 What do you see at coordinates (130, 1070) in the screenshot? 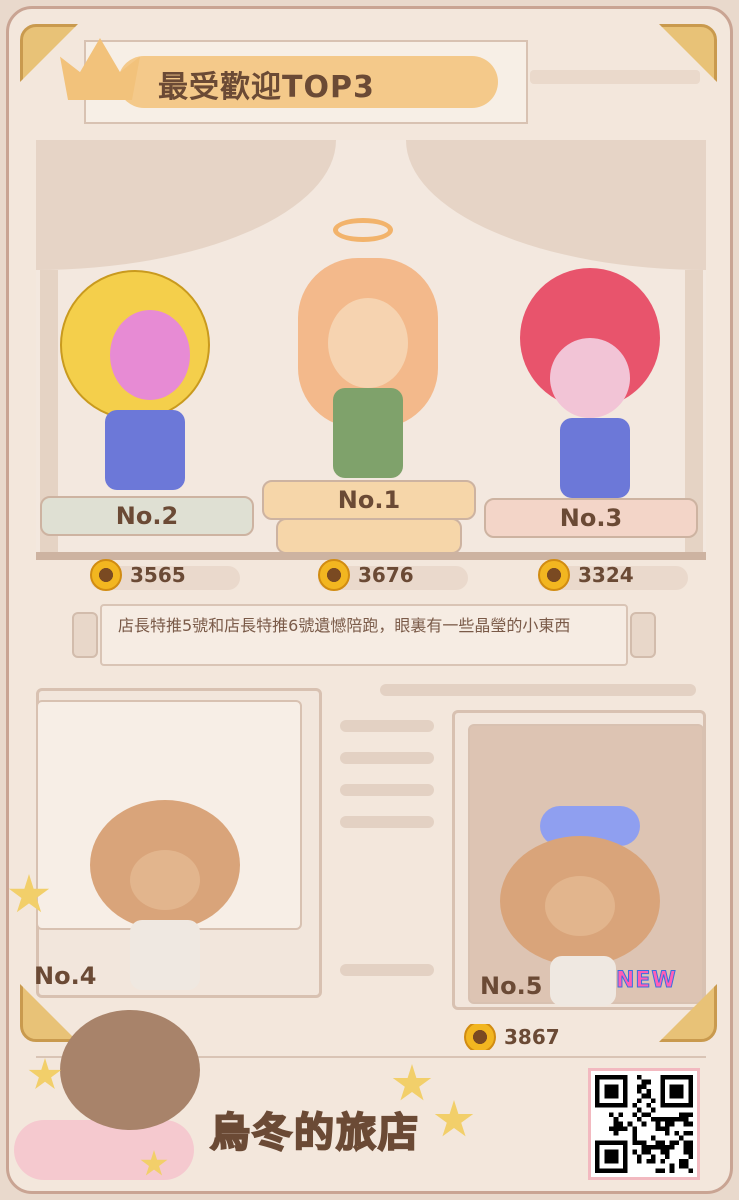
I see `sleeping-dog-mascot` at bounding box center [130, 1070].